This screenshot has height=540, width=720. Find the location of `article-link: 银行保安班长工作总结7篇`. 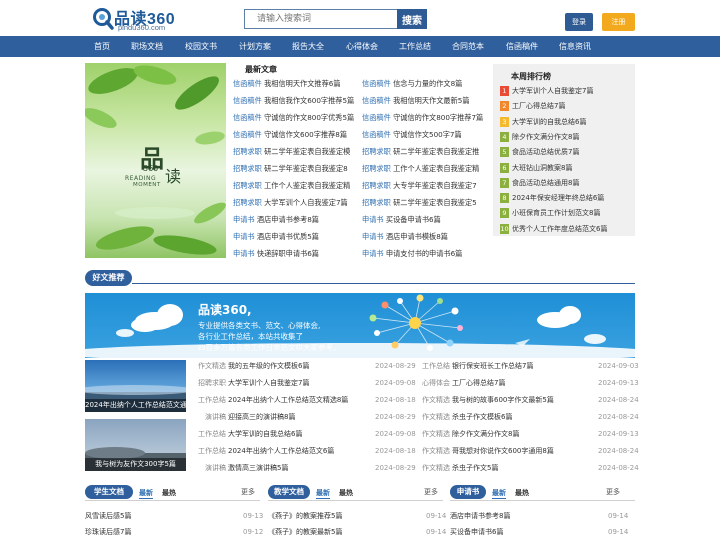

article-link: 银行保安班长工作总结7篇 is located at coordinates (523, 366).